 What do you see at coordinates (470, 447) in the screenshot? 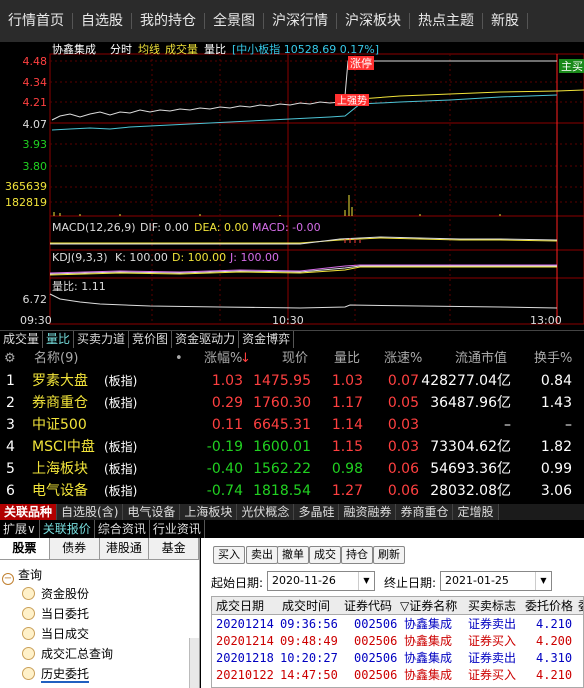
I see `market-cap: 73304.62亿` at bounding box center [470, 447].